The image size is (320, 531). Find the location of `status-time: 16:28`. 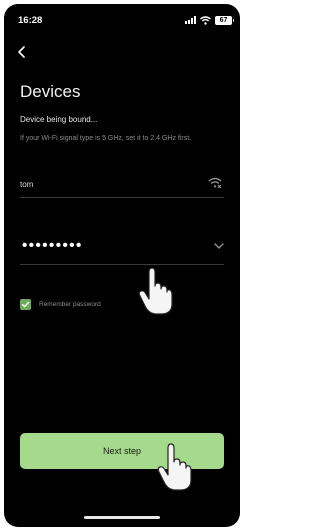

status-time: 16:28 is located at coordinates (30, 20).